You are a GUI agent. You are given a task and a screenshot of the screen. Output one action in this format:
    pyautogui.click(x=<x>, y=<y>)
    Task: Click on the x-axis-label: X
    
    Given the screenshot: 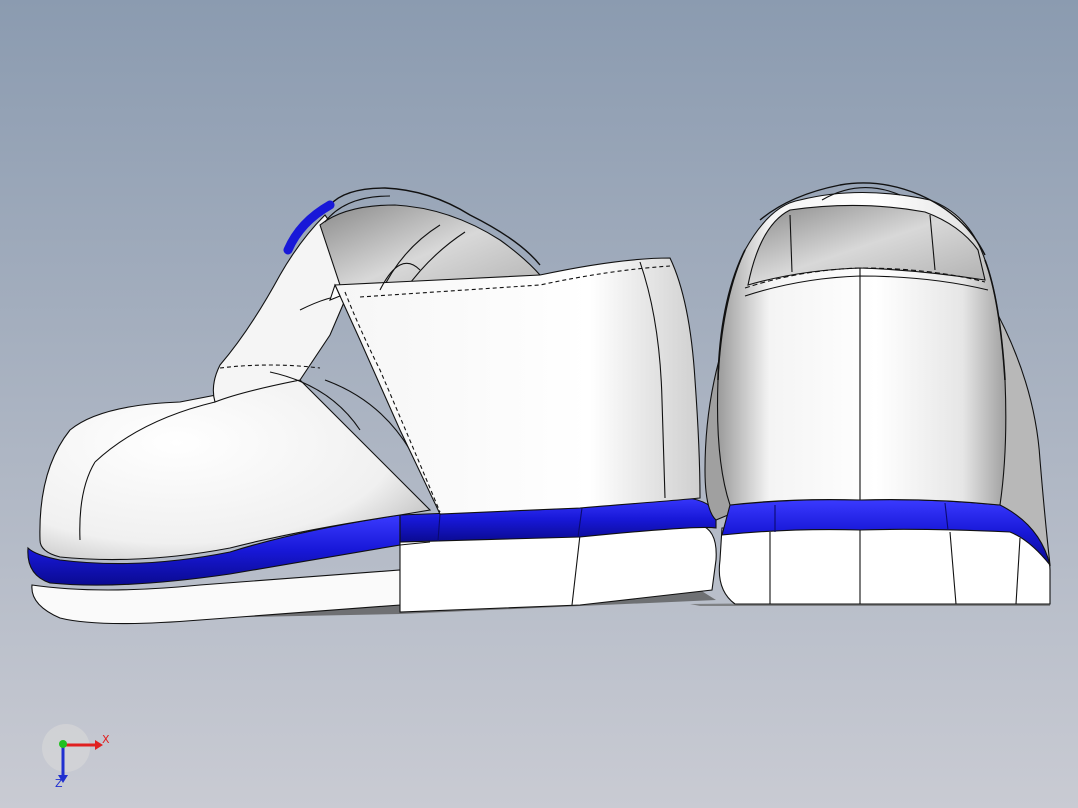 What is the action you would take?
    pyautogui.click(x=106, y=739)
    